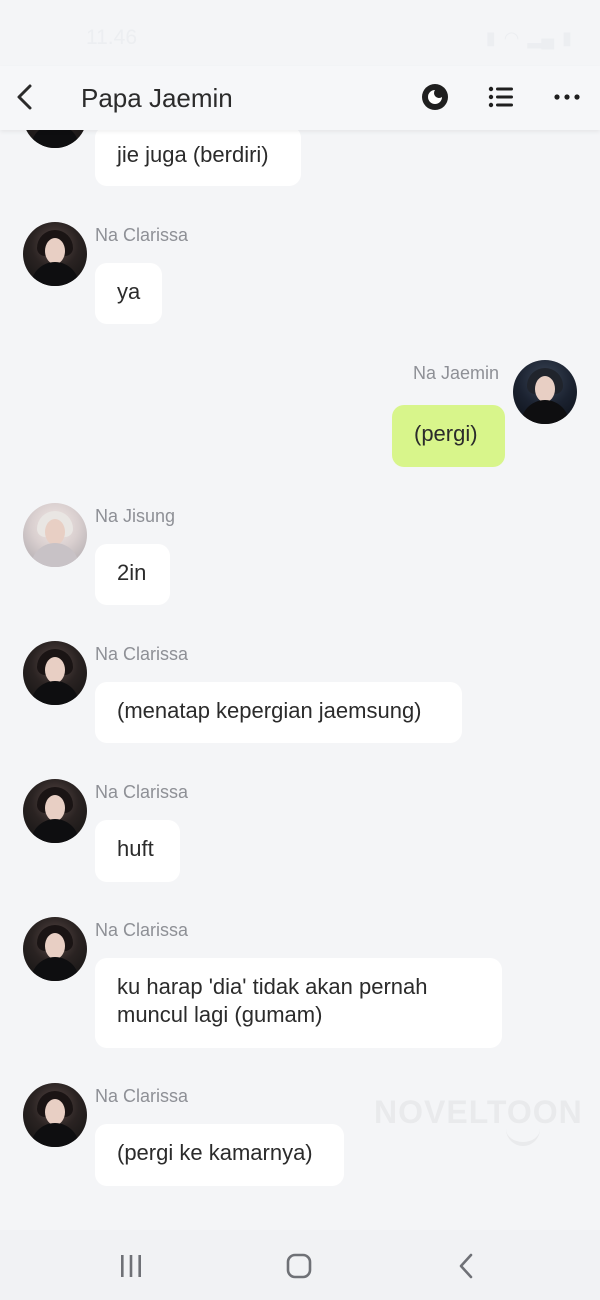 This screenshot has height=1300, width=600. I want to click on system-nav-bar, so click(300, 1265).